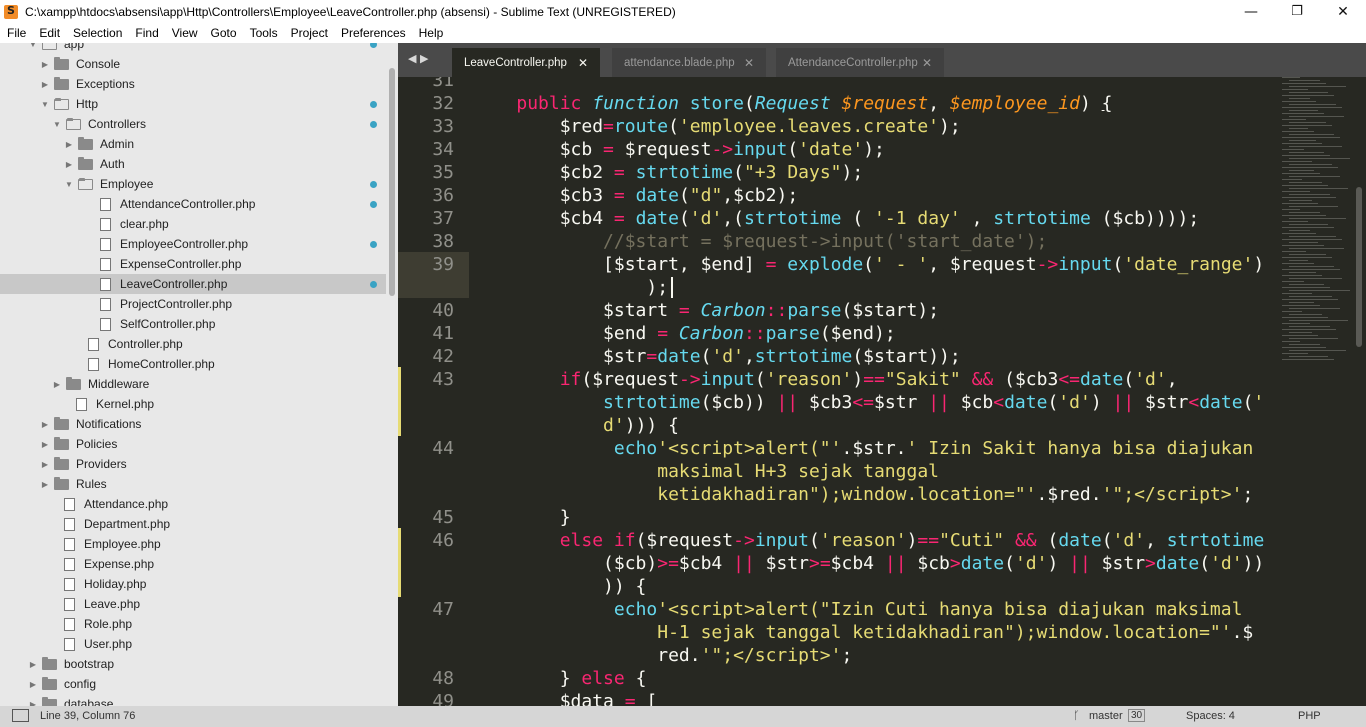  Describe the element at coordinates (193, 264) in the screenshot. I see `sidebar-file-item: ExpenseController.php` at that location.